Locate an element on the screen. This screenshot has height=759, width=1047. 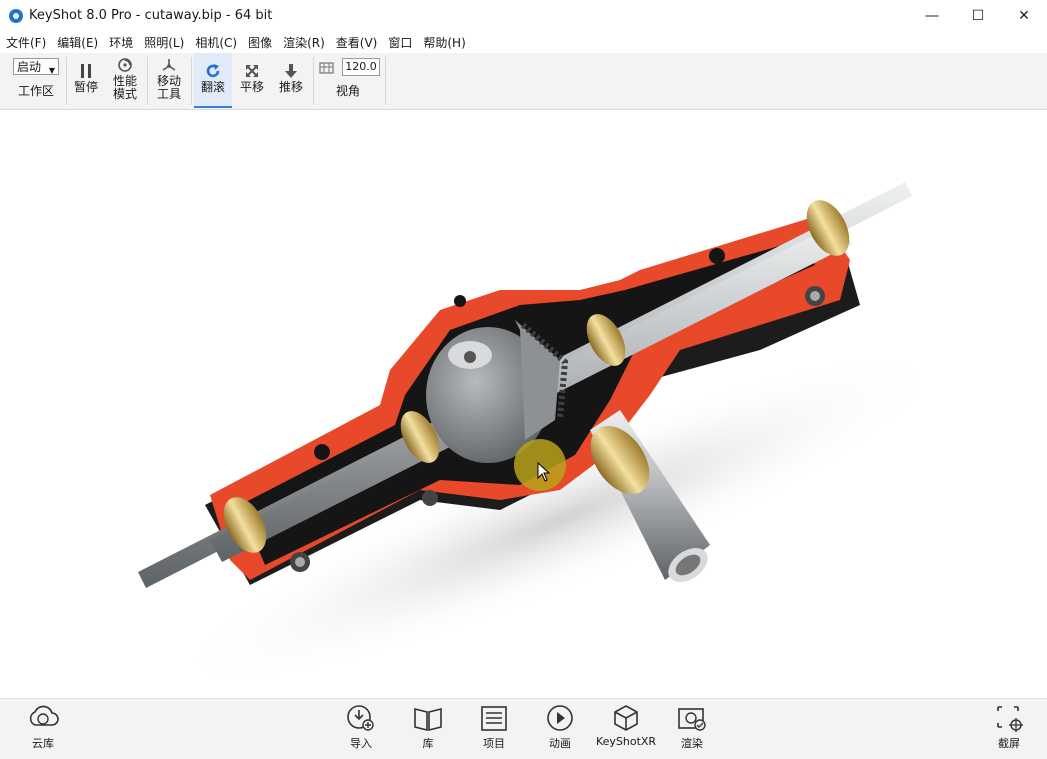
window-controls: — ☐ ✕ is located at coordinates (978, 15).